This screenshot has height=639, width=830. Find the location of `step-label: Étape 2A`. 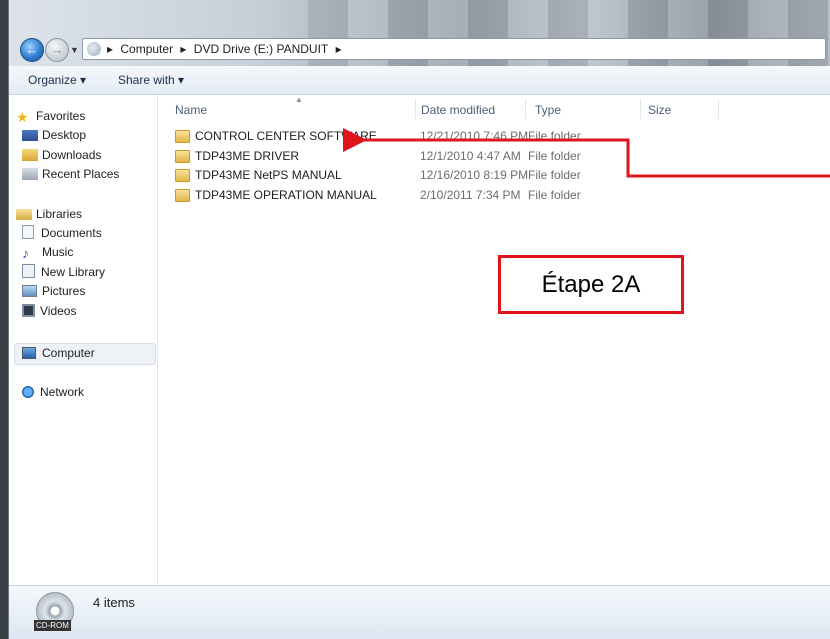

step-label: Étape 2A is located at coordinates (591, 284).